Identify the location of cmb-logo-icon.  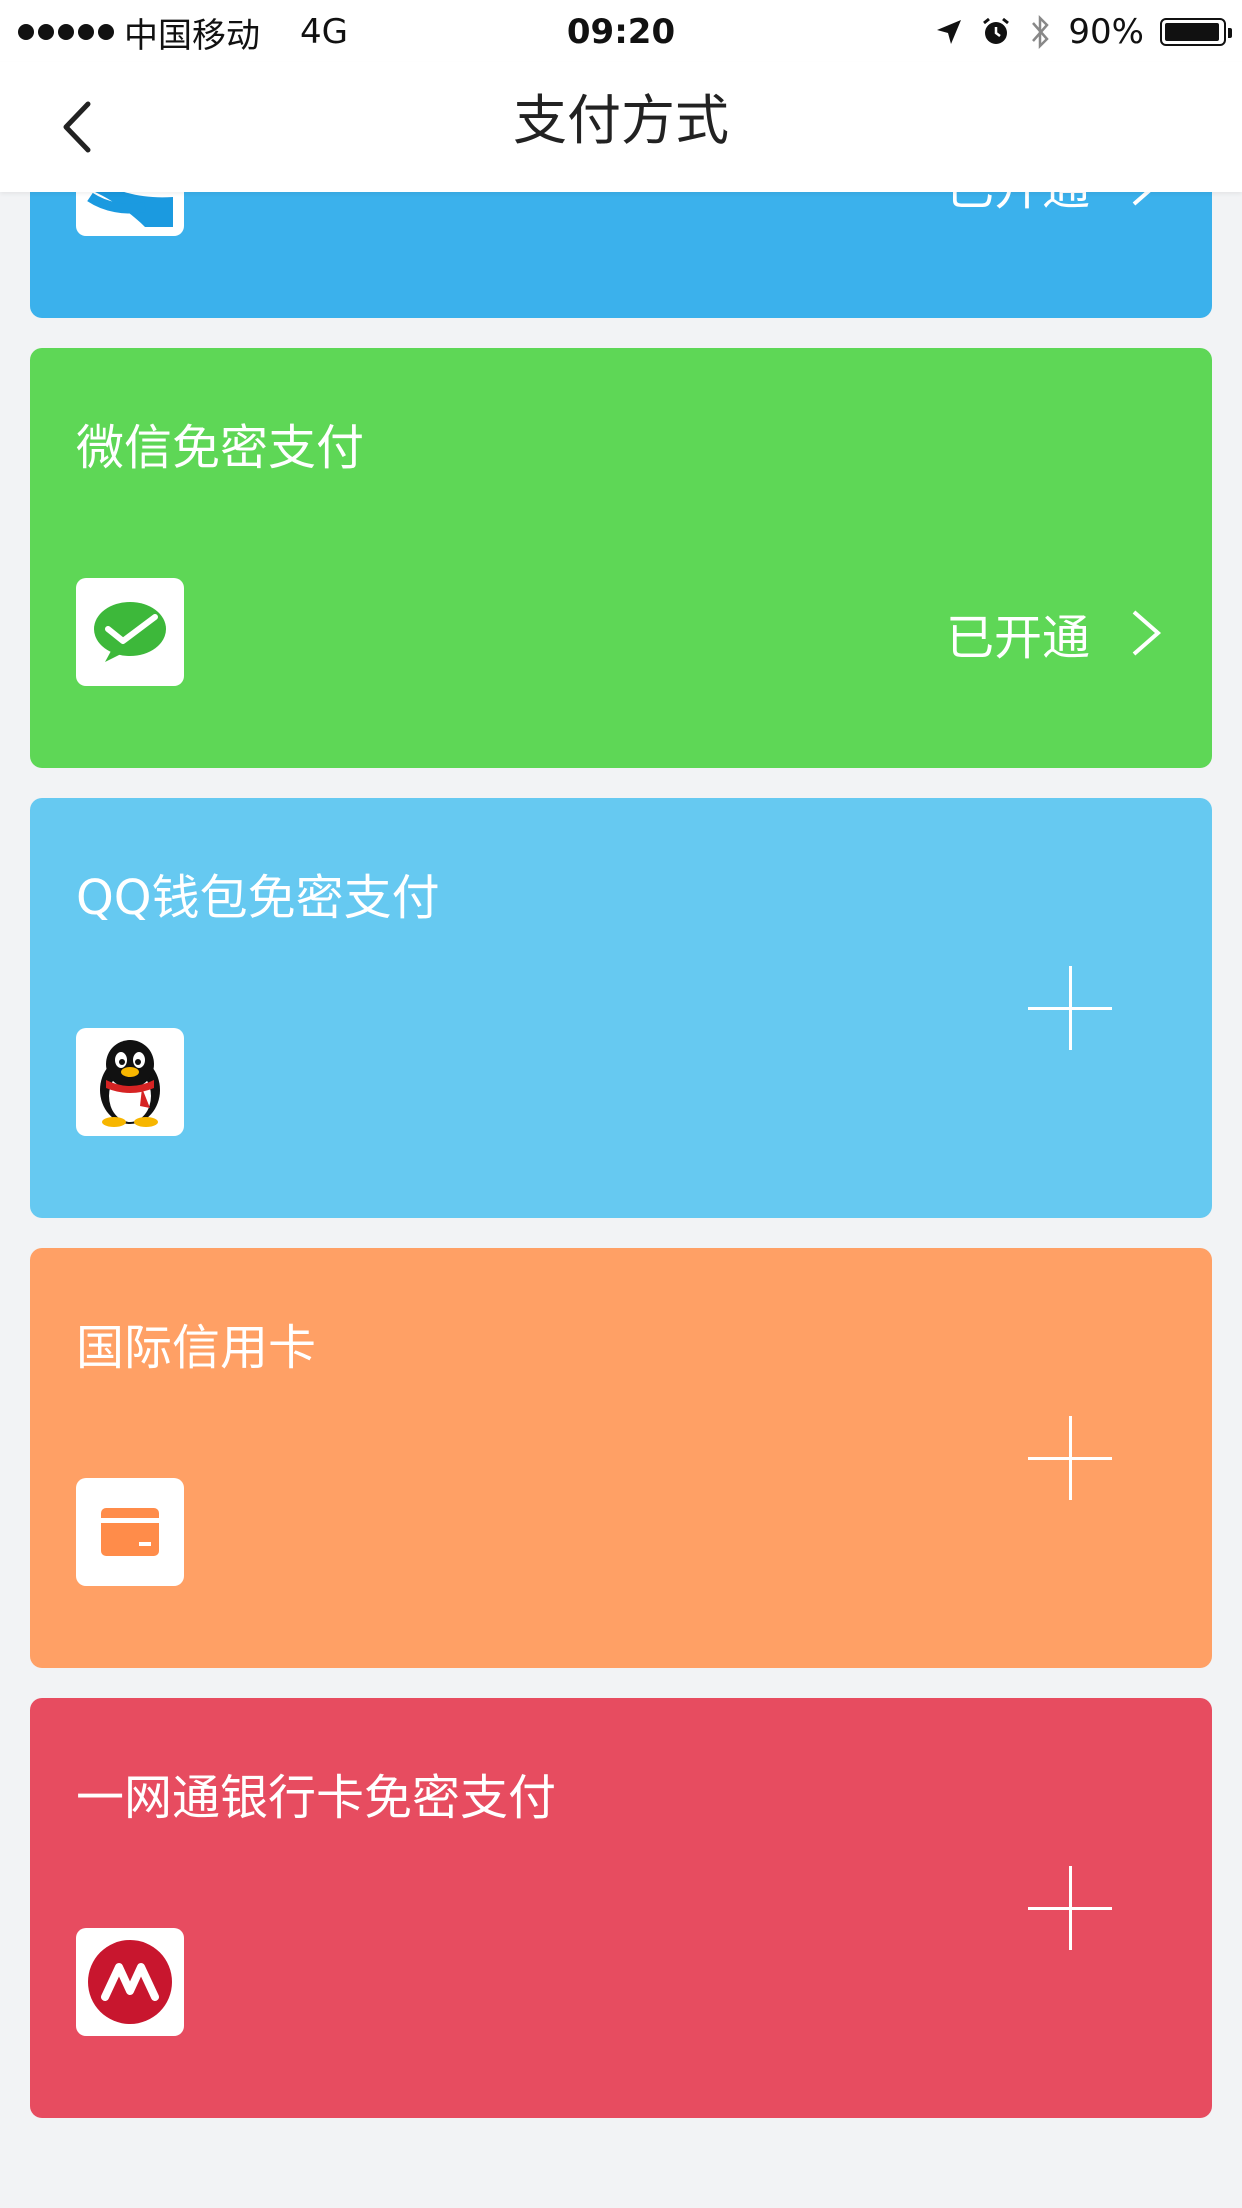
(130, 1982).